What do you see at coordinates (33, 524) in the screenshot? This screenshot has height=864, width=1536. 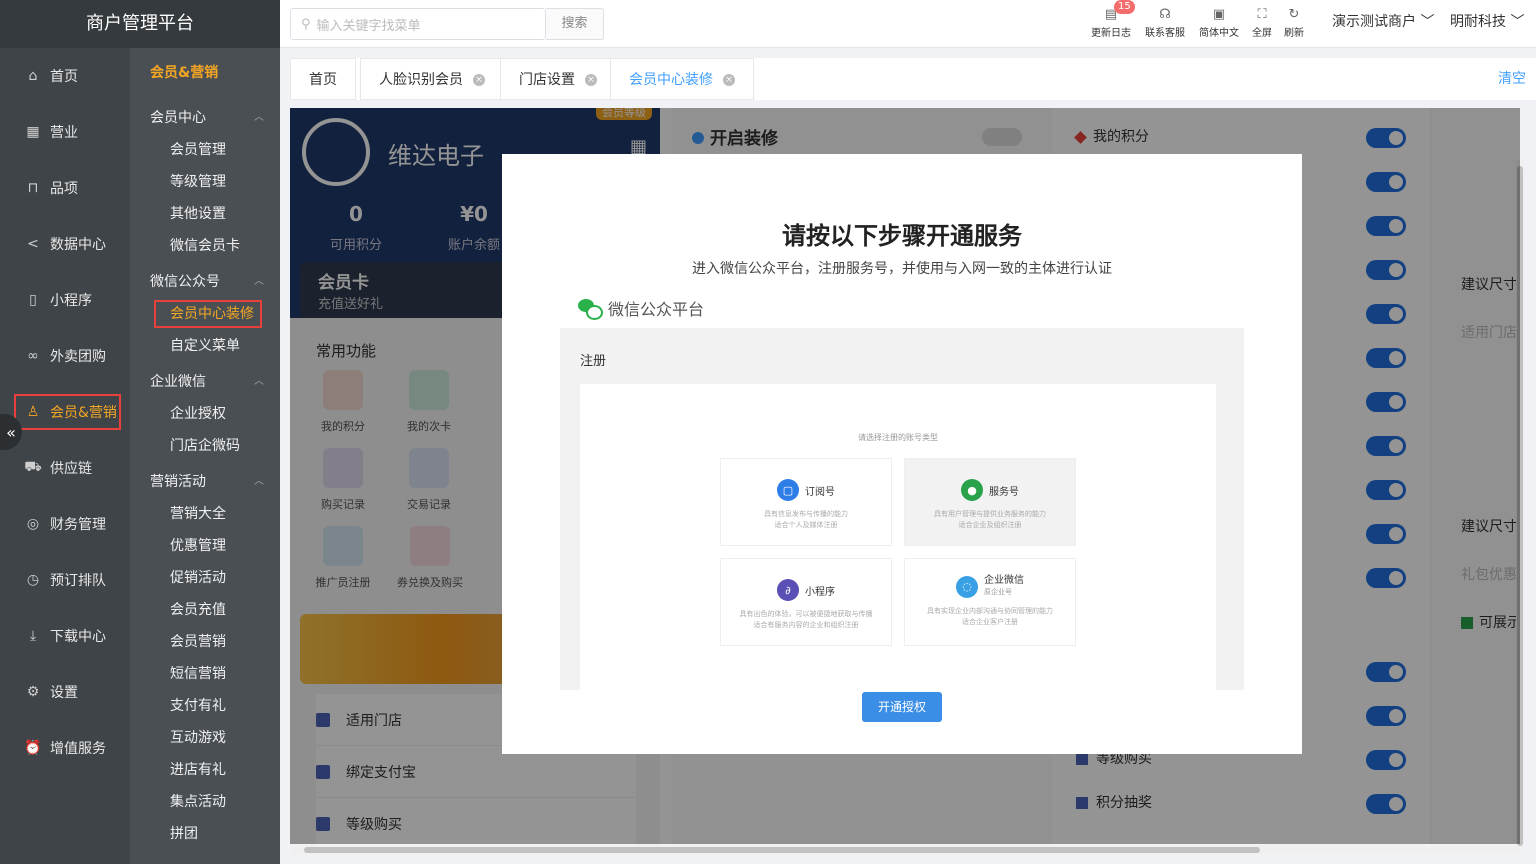 I see `coins-icon: ◎` at bounding box center [33, 524].